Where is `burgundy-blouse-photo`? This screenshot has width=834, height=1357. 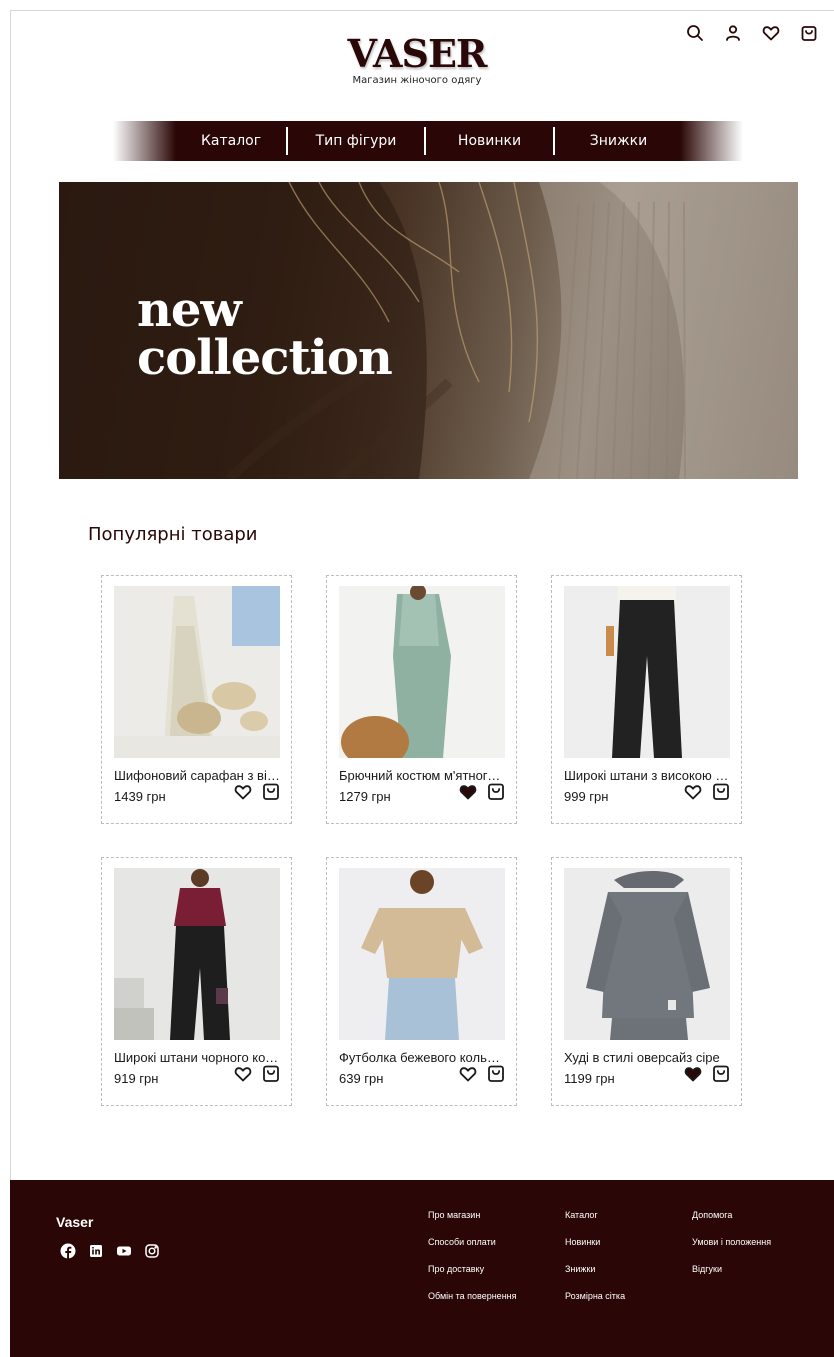
burgundy-blouse-photo is located at coordinates (197, 954).